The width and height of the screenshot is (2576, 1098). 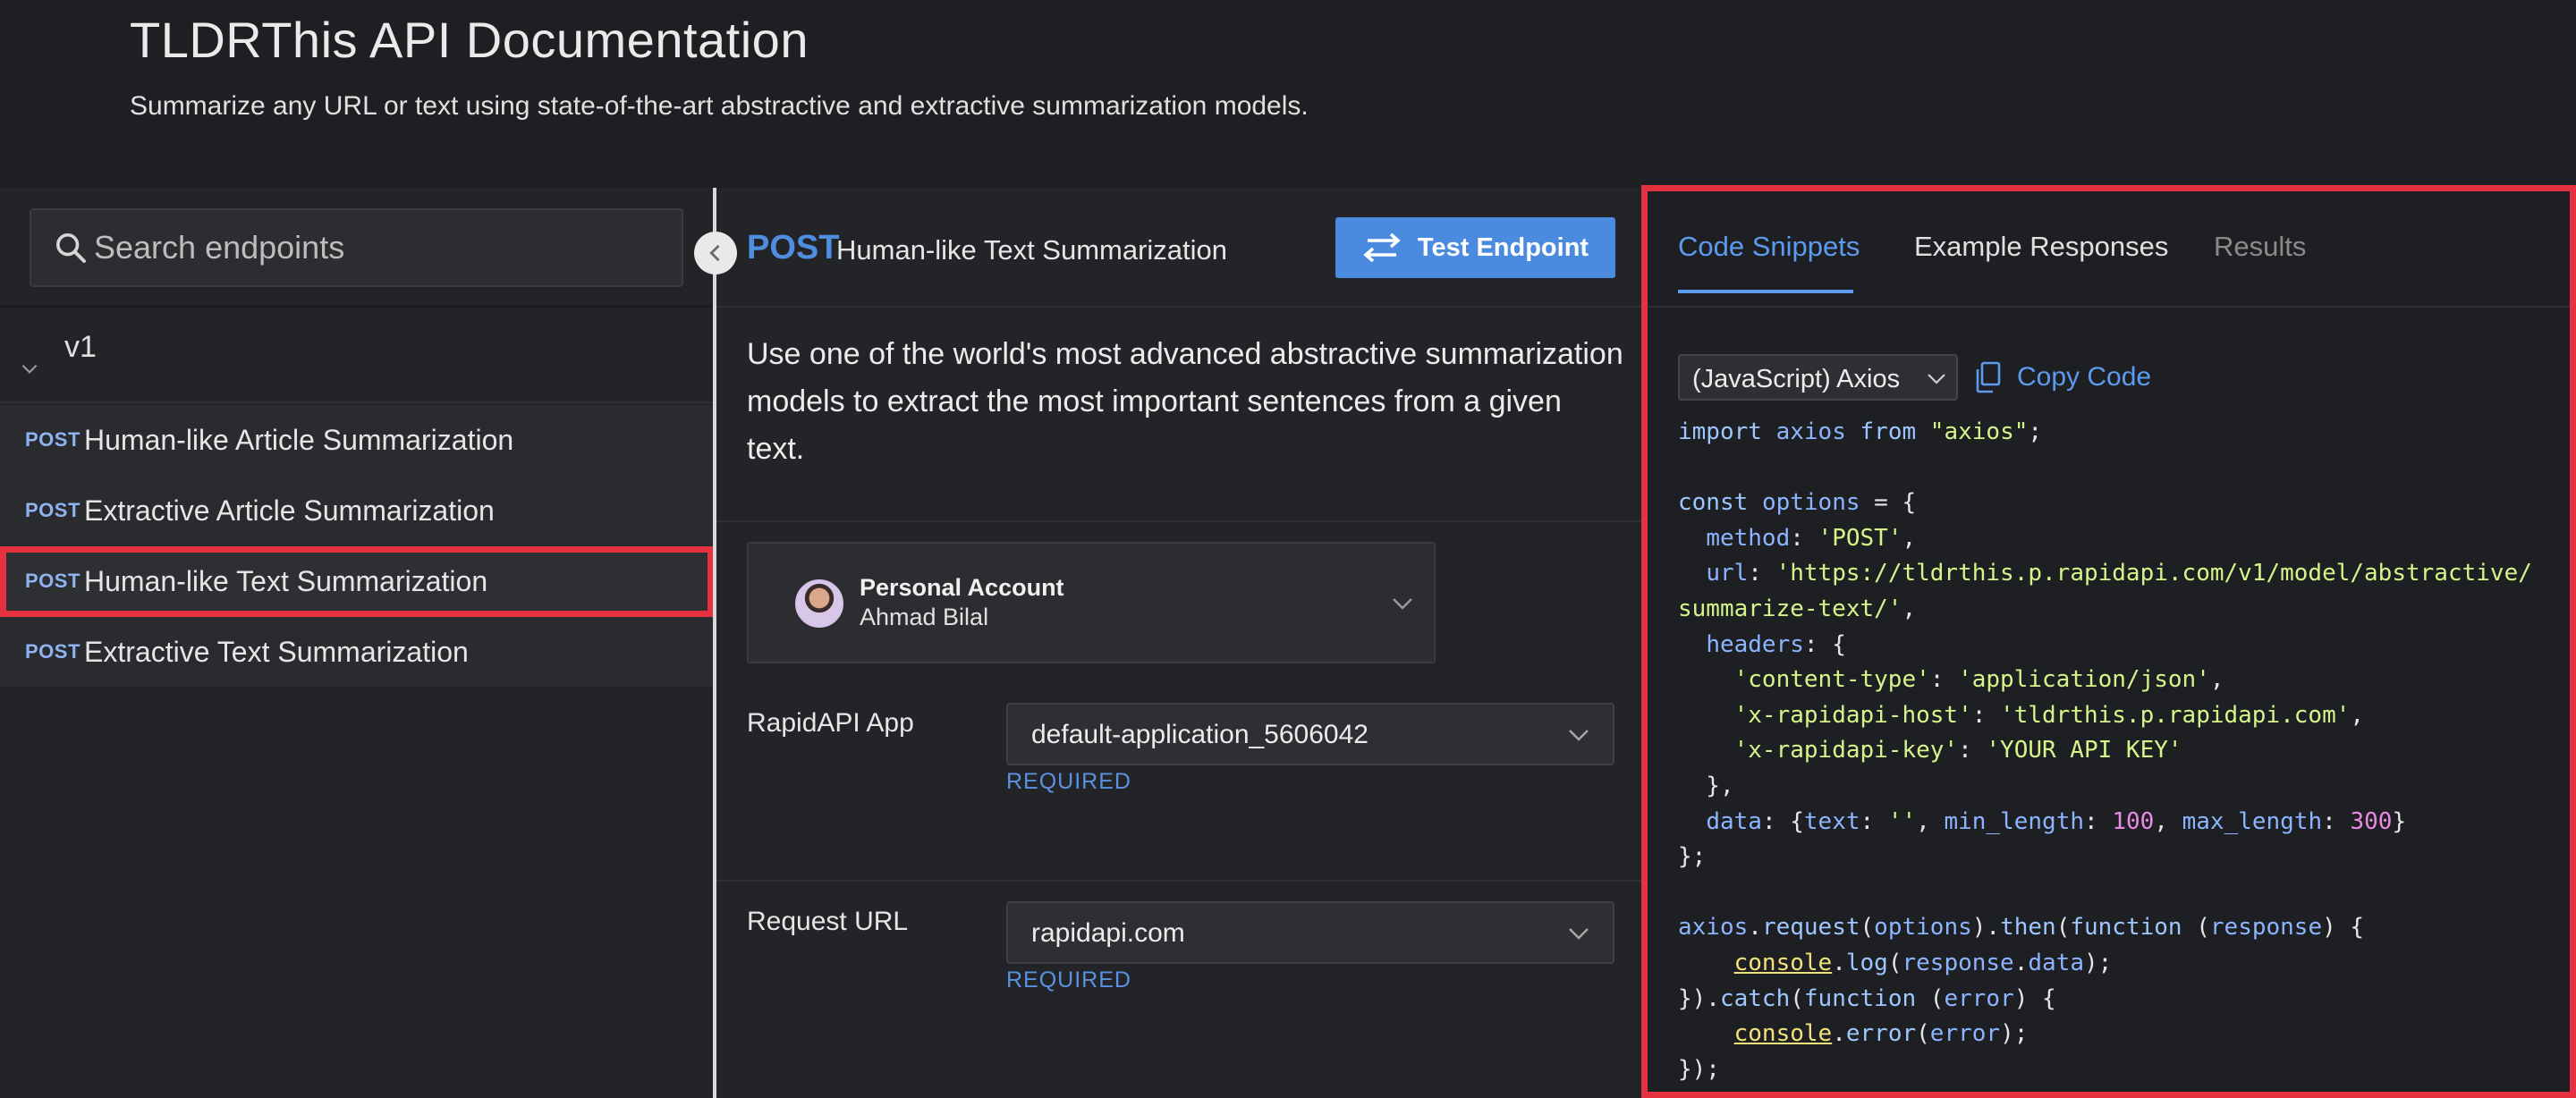 I want to click on search-icon, so click(x=71, y=248).